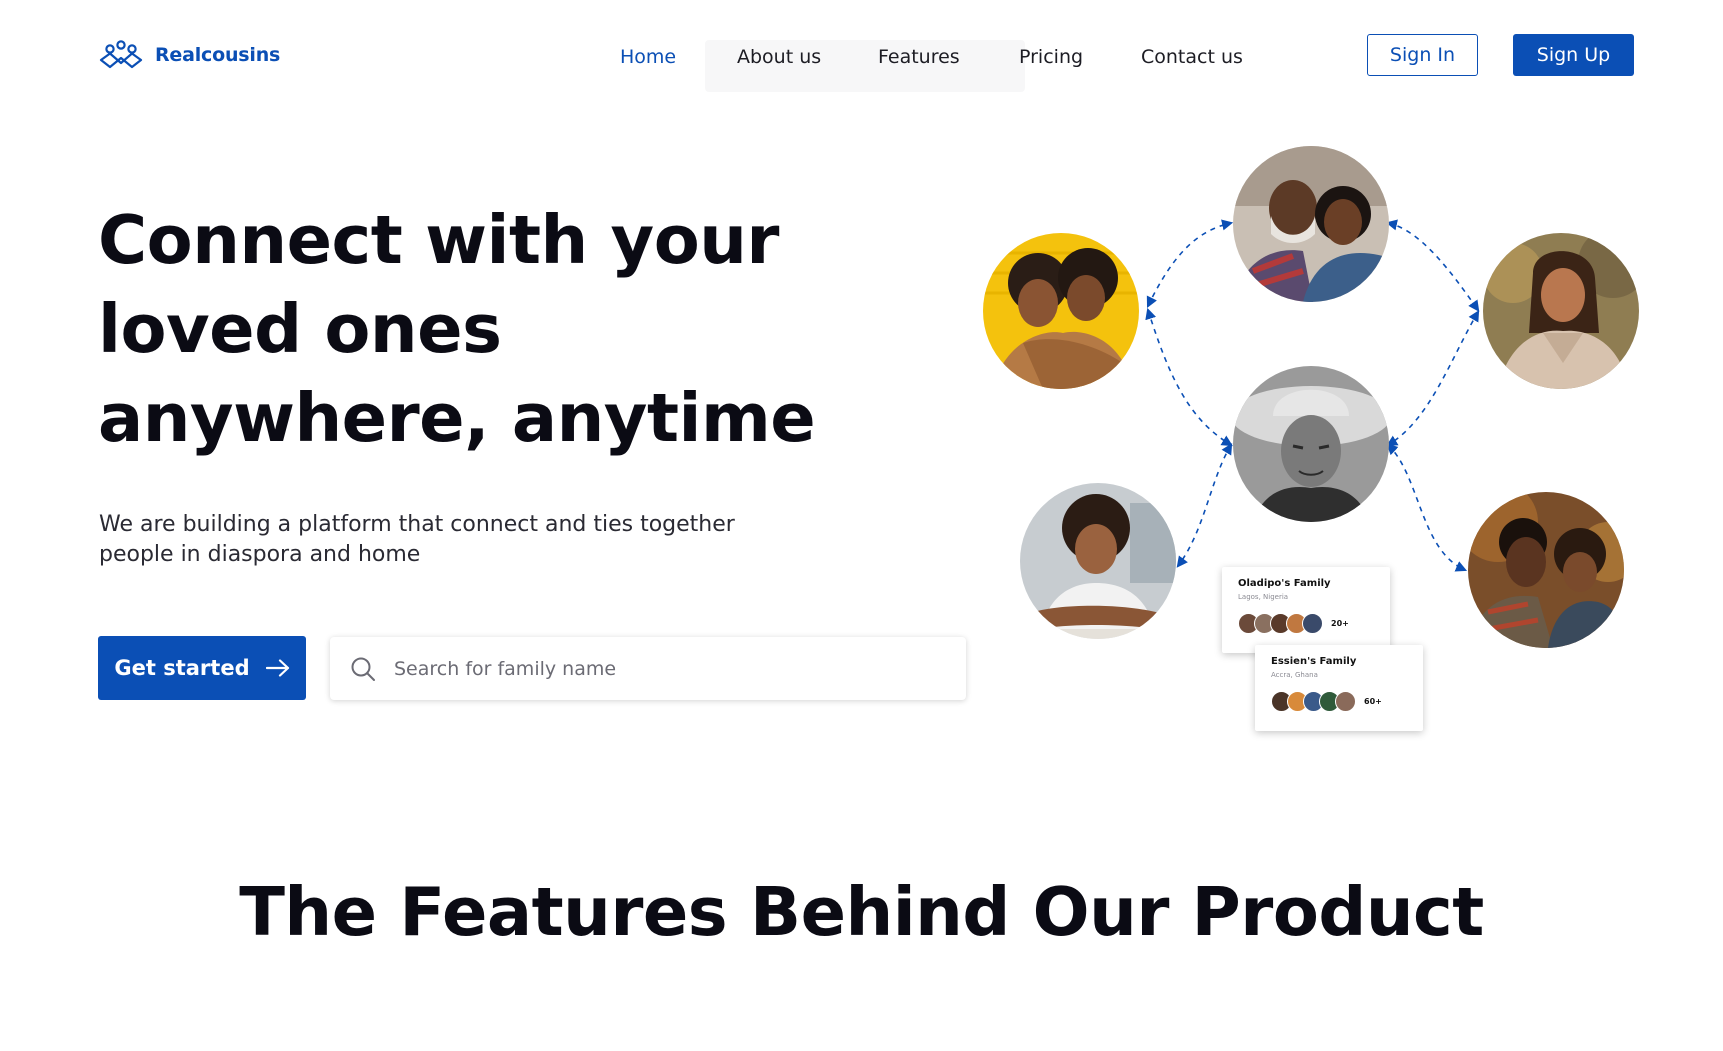 The image size is (1723, 1051). I want to click on family-search-box, so click(648, 668).